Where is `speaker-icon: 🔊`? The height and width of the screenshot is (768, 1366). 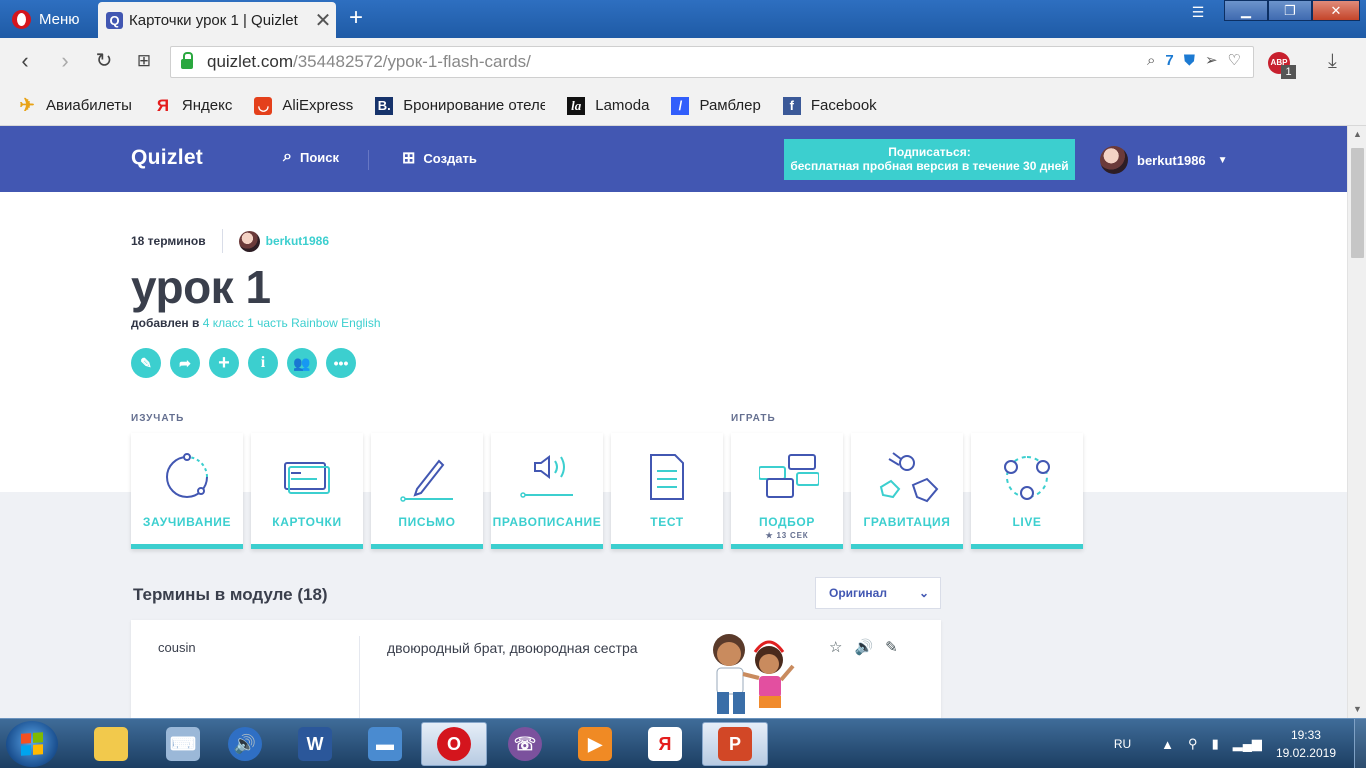
speaker-icon: 🔊 is located at coordinates (863, 647).